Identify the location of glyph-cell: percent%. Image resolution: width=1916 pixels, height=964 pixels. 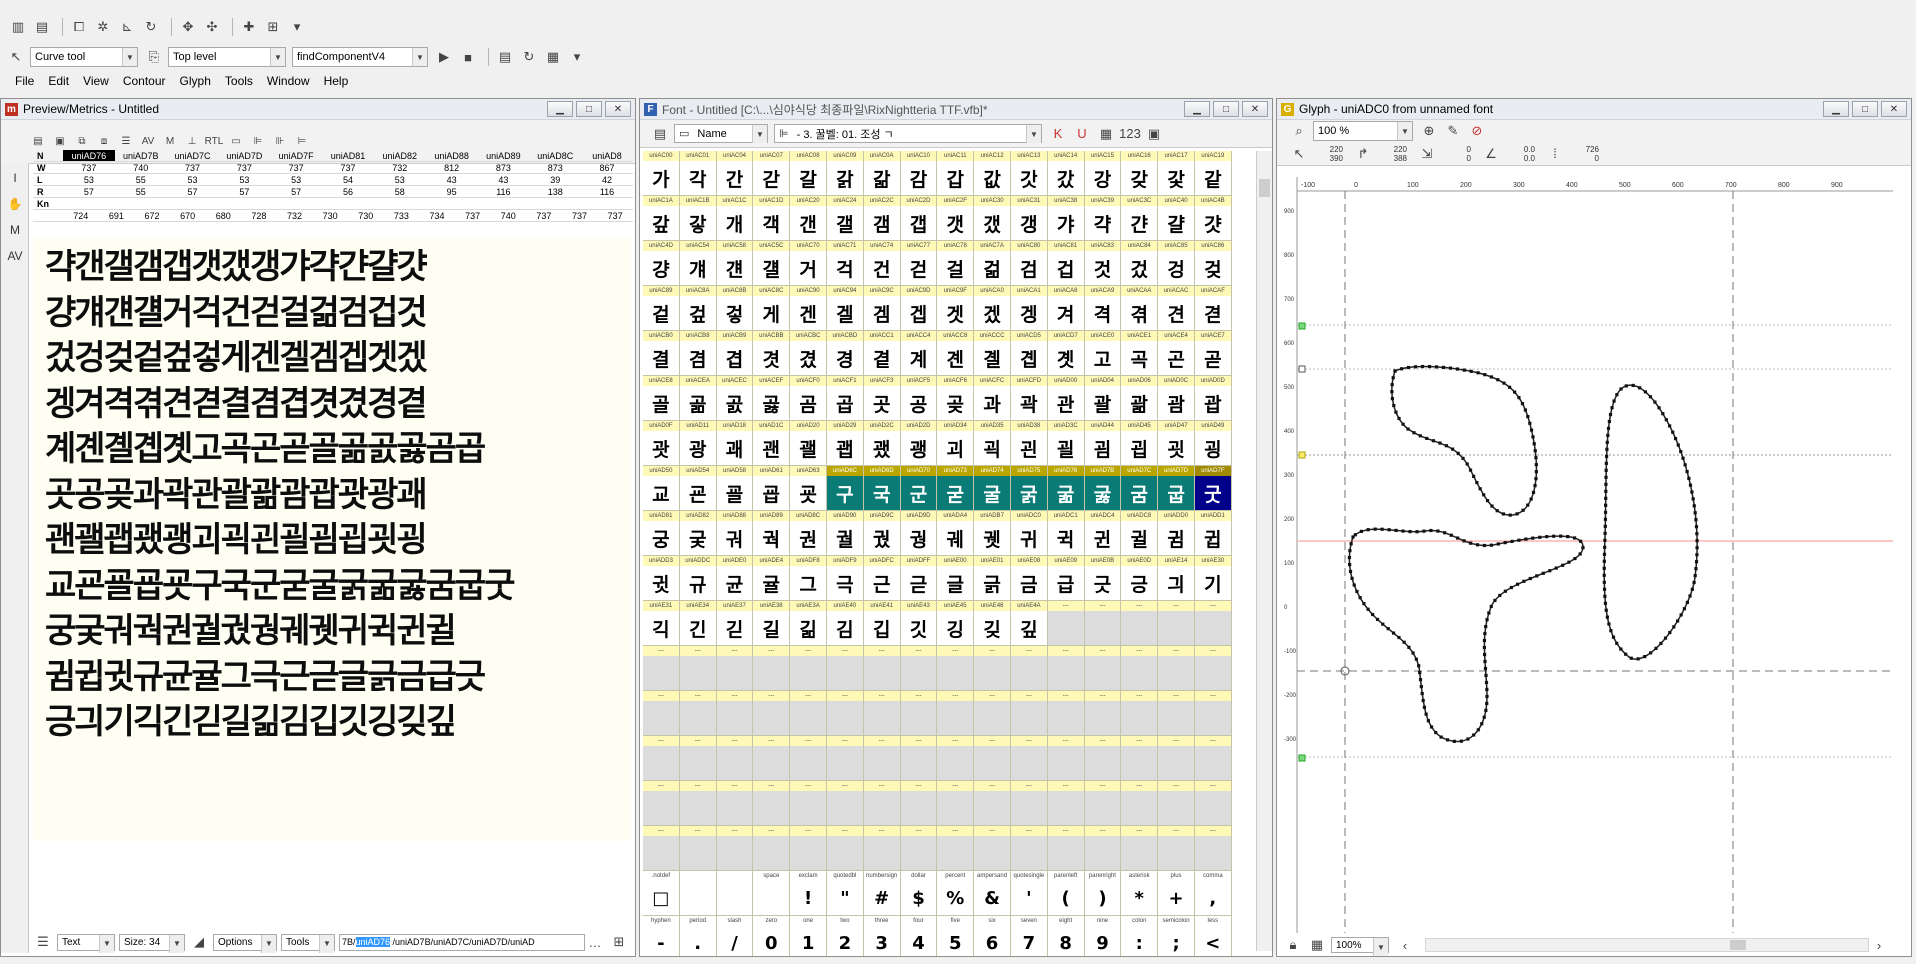
(956, 893).